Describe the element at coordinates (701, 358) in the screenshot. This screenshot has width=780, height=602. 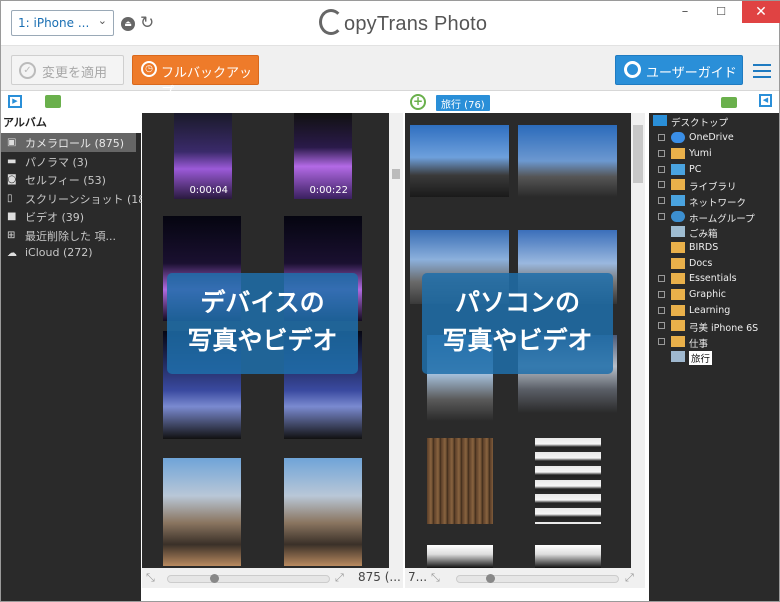
I see `tree-label: 旅行` at that location.